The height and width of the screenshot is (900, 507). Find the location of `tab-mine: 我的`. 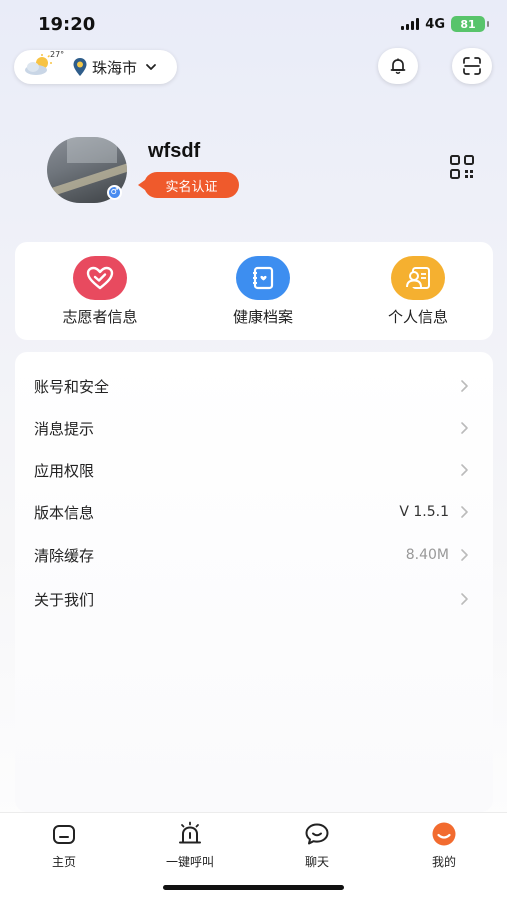

tab-mine: 我的 is located at coordinates (444, 844).